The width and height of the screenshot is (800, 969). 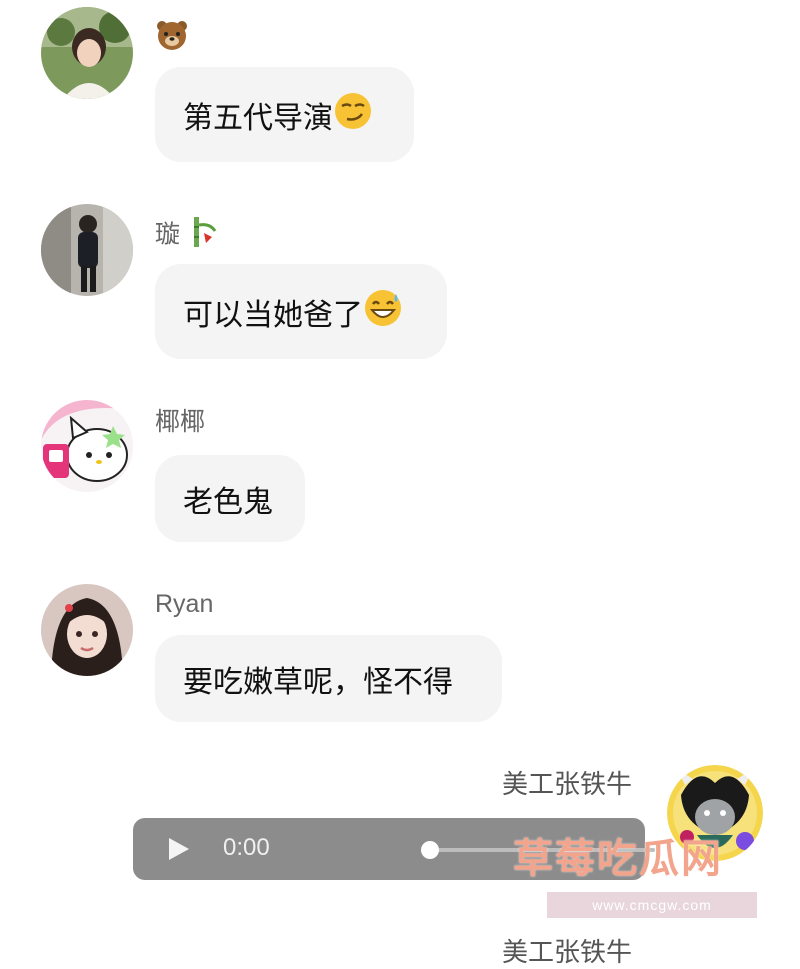 What do you see at coordinates (618, 859) in the screenshot?
I see `watermark-title: 草莓吃瓜网` at bounding box center [618, 859].